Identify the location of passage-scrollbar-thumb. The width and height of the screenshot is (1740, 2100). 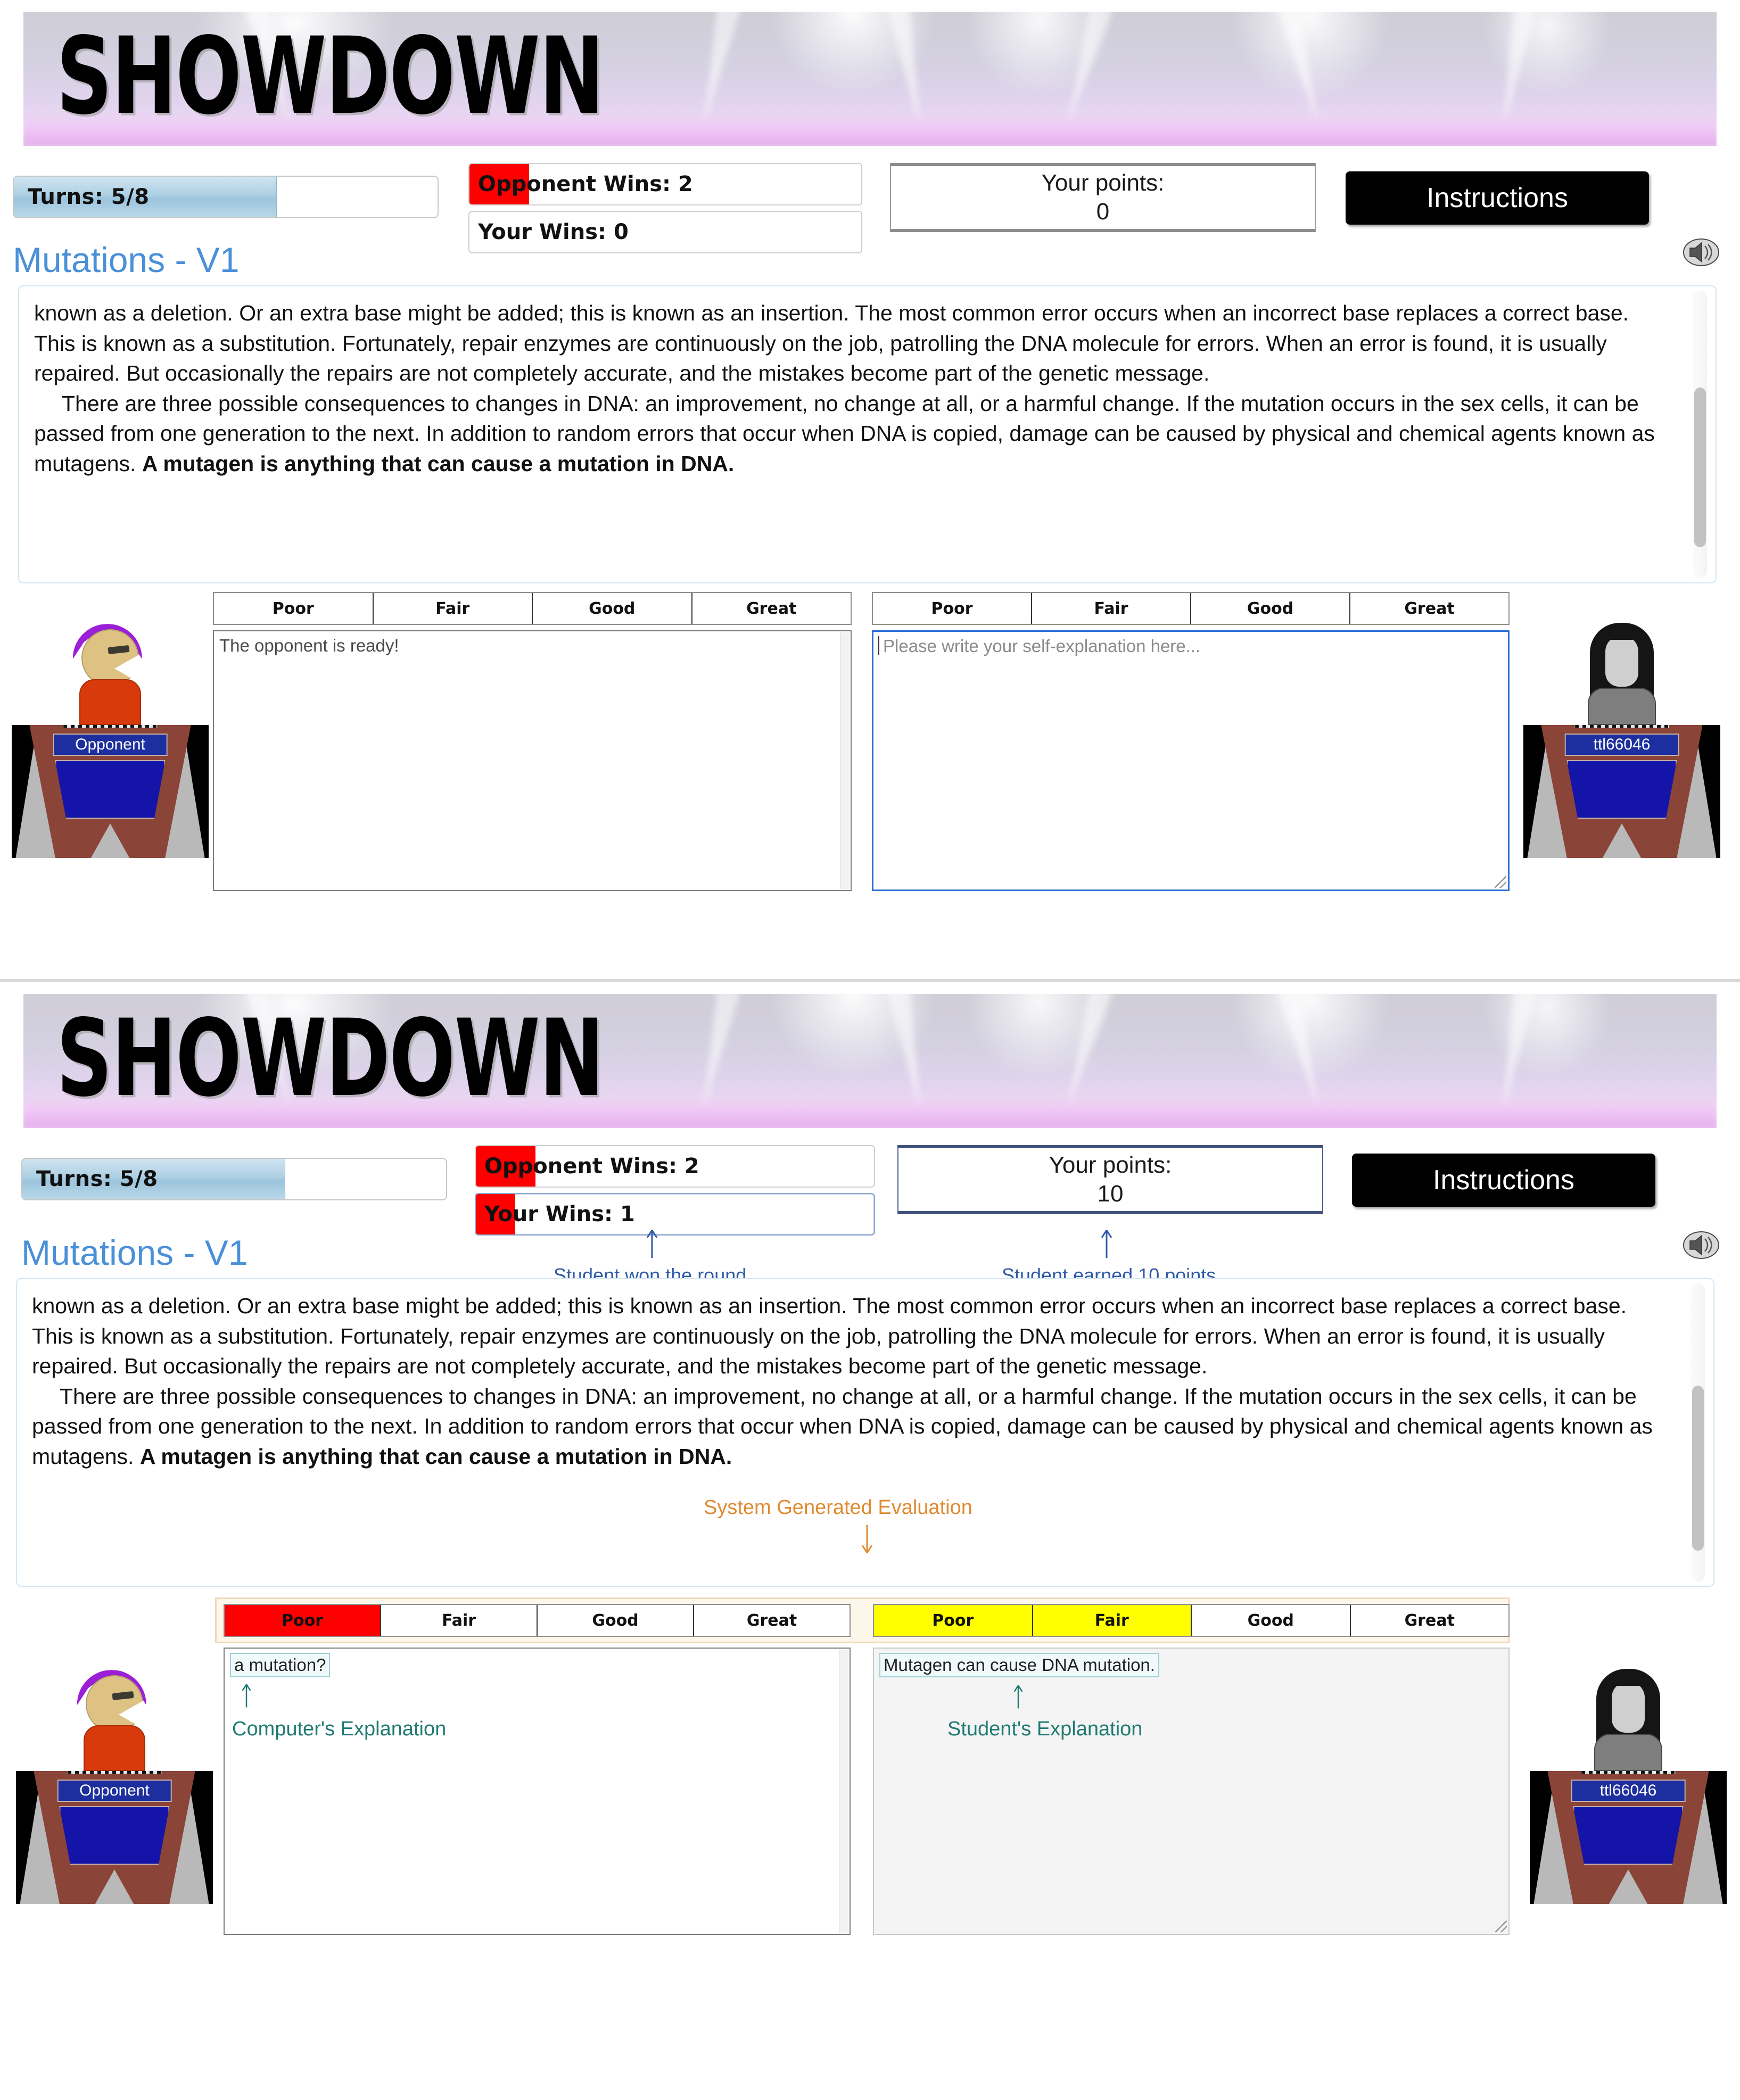
(1700, 467).